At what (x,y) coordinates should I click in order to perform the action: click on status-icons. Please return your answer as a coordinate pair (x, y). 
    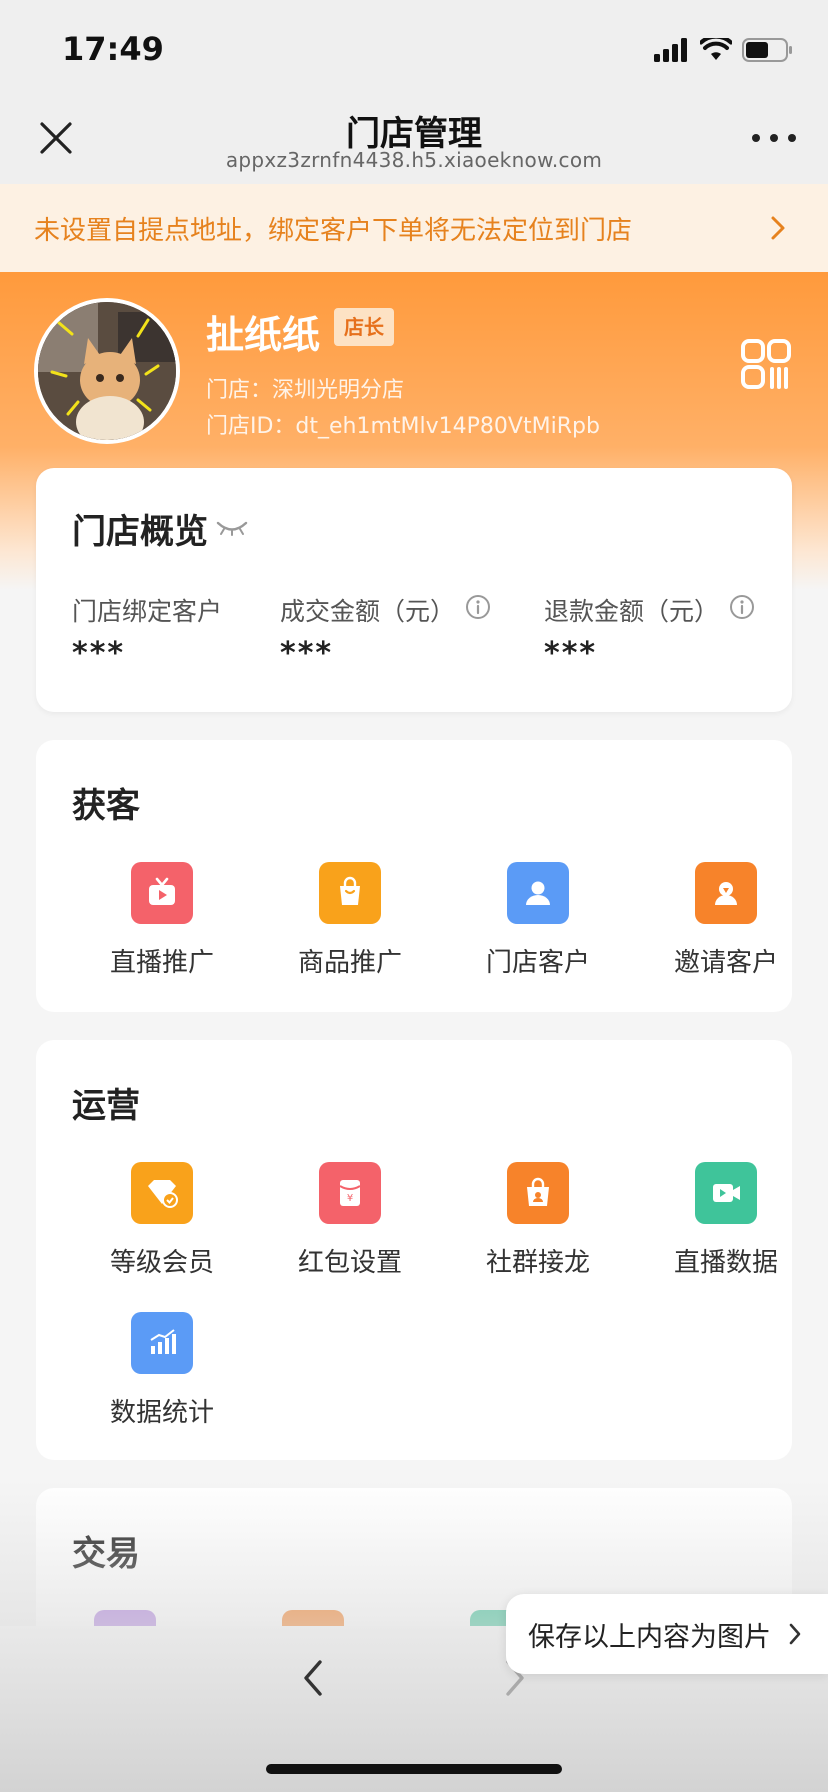
    Looking at the image, I should click on (724, 50).